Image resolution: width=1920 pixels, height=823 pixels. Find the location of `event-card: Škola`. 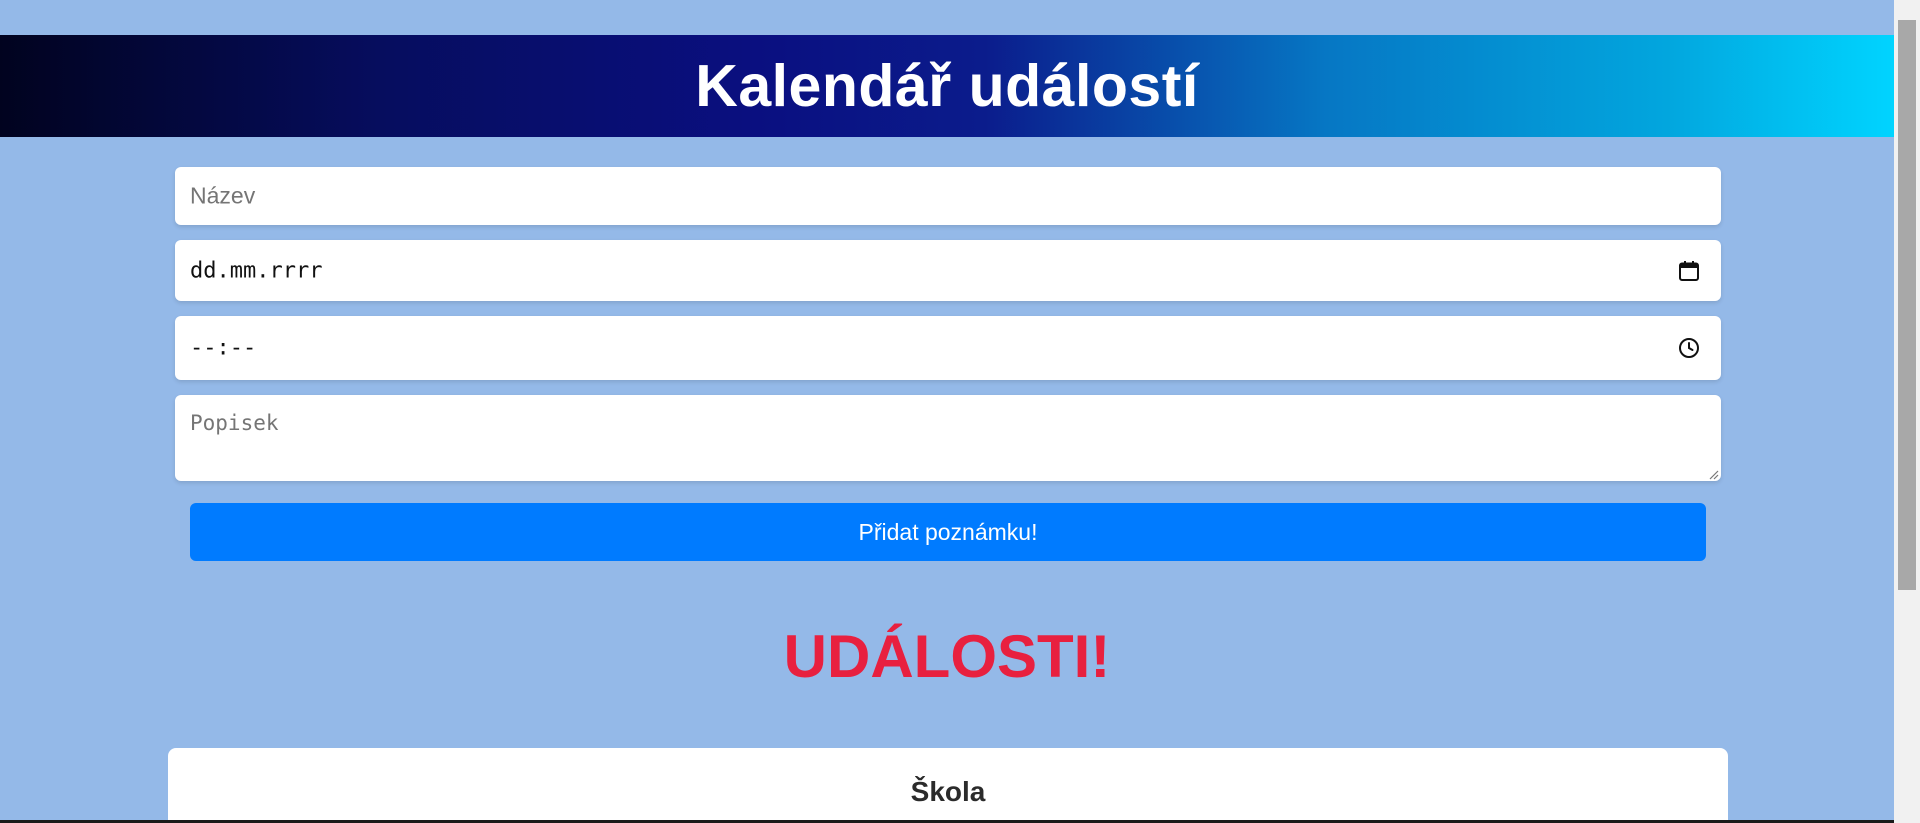

event-card: Škola is located at coordinates (948, 785).